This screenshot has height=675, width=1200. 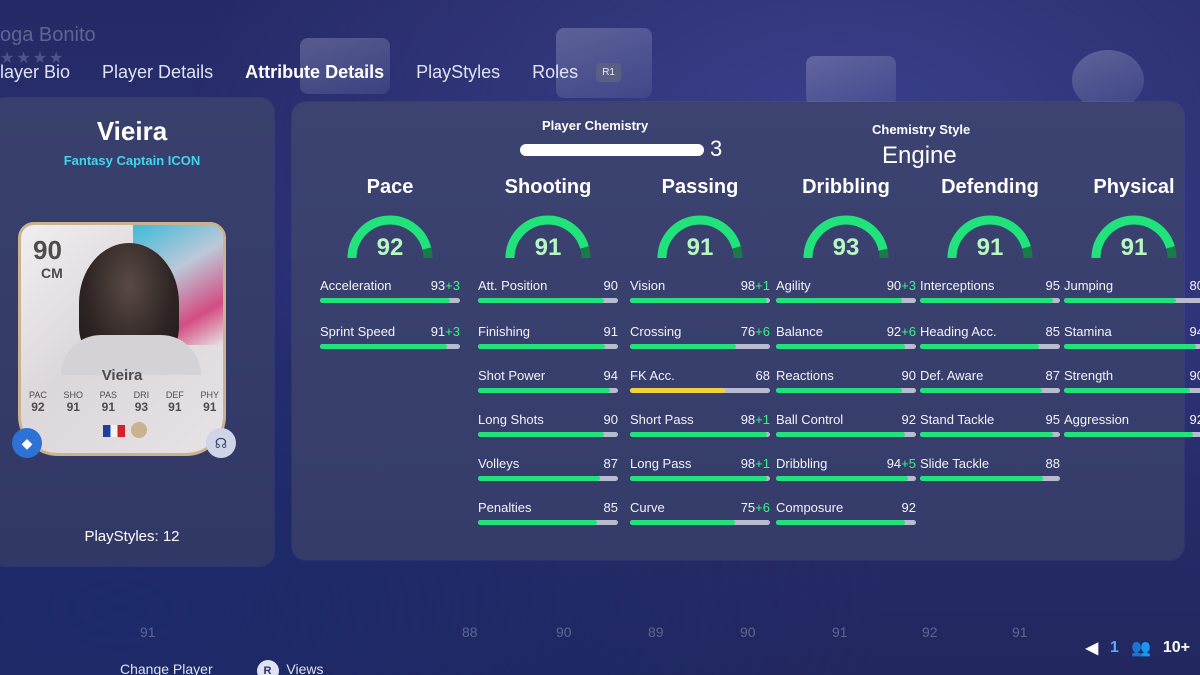 I want to click on playstyles-count: PlayStyles: 12, so click(x=132, y=536).